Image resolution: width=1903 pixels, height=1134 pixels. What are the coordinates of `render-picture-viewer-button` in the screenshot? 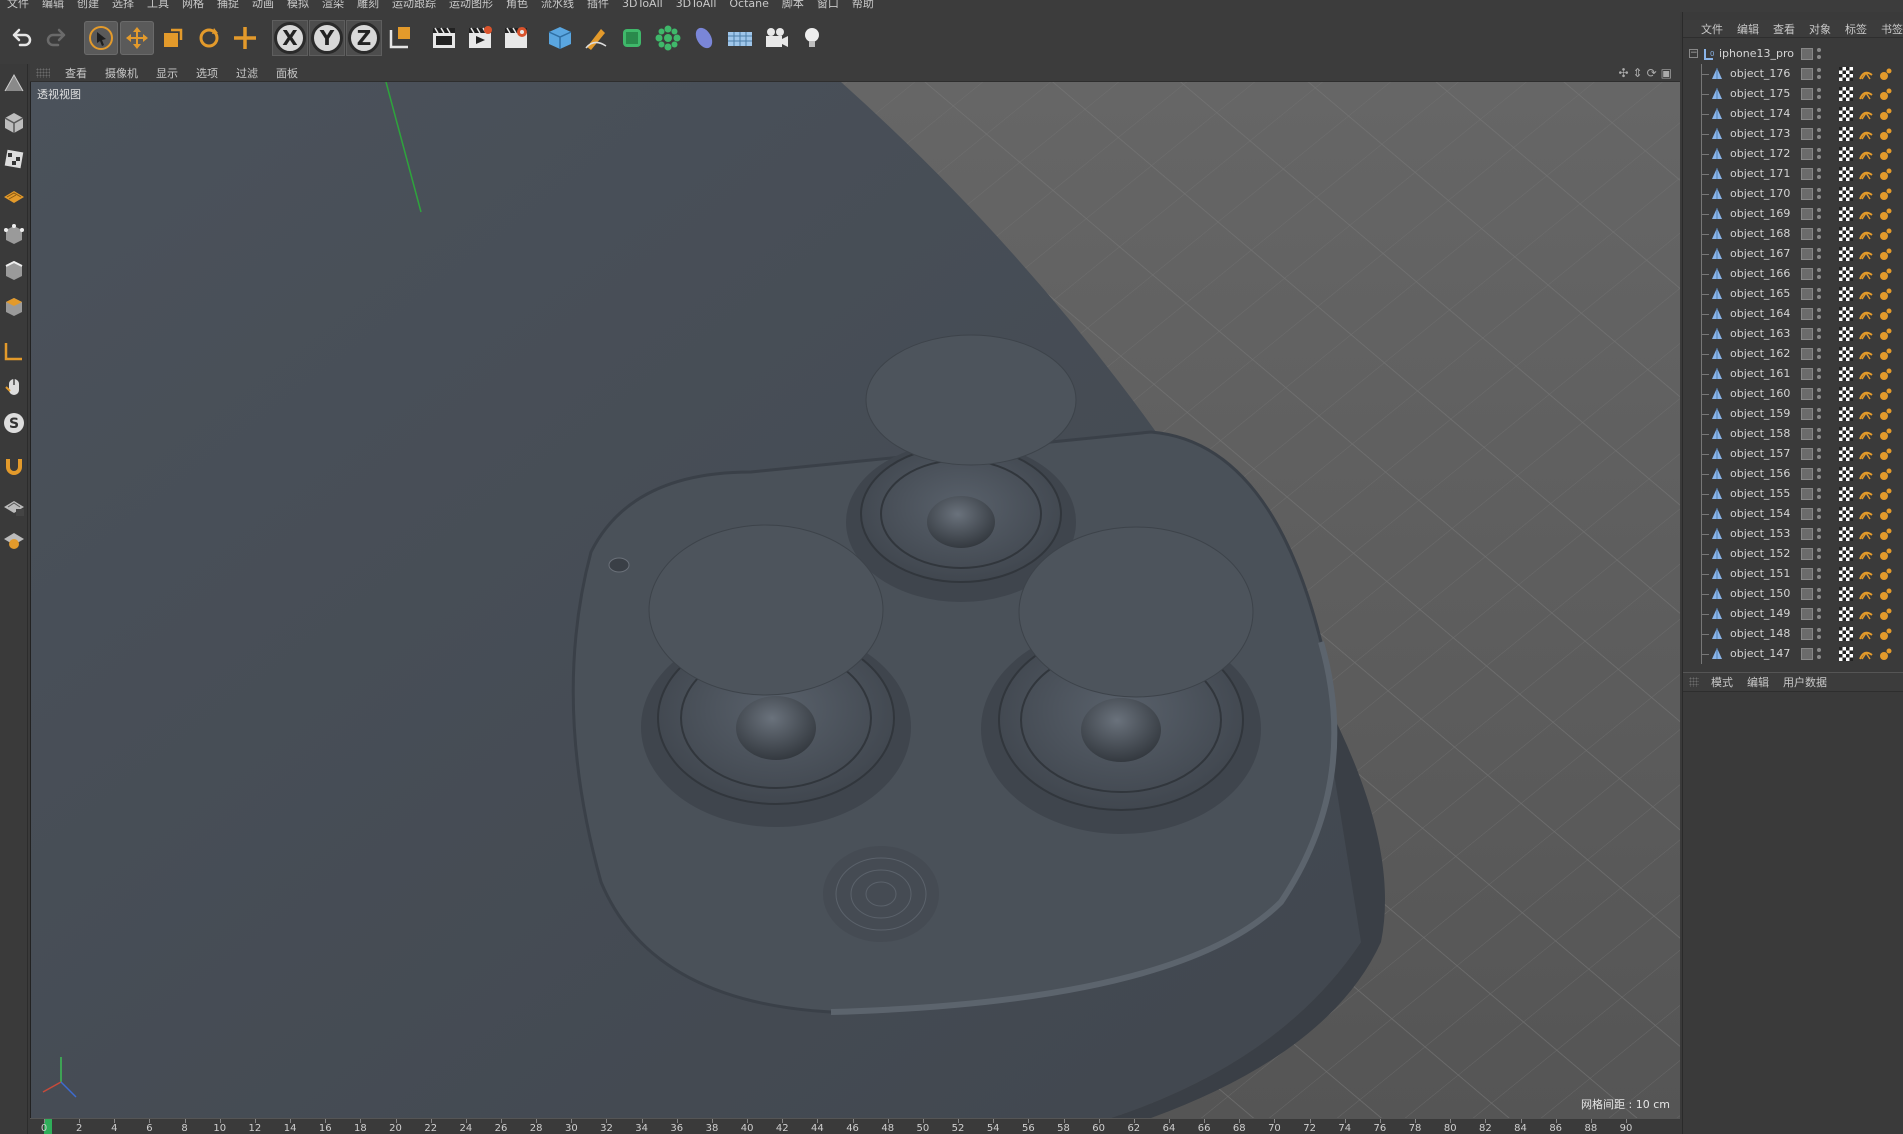 It's located at (480, 38).